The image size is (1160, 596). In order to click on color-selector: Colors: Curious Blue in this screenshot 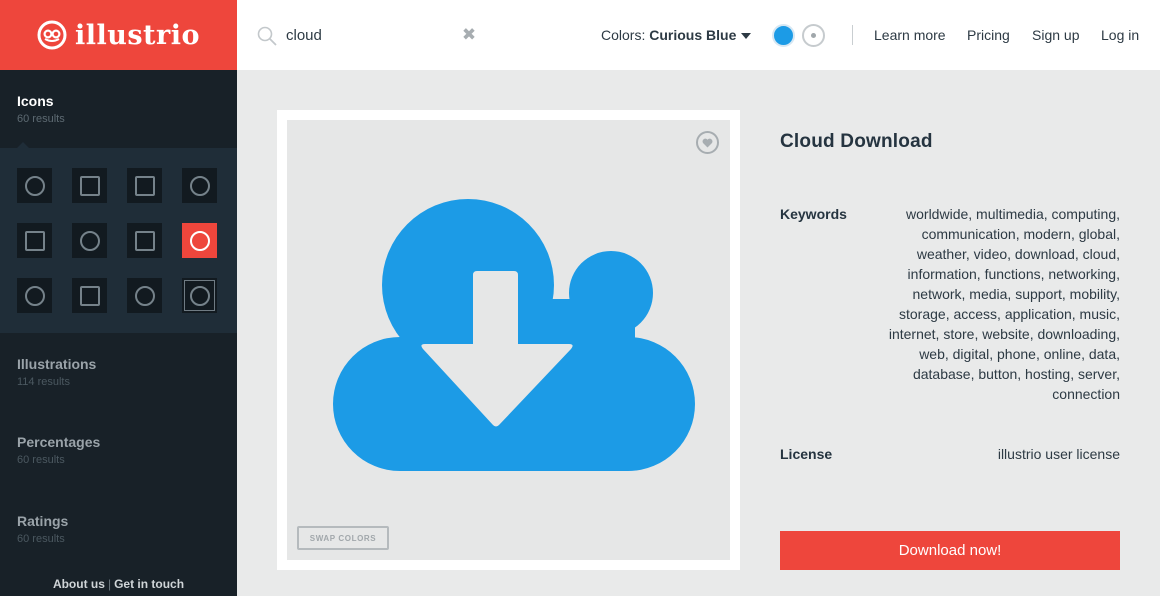, I will do `click(676, 35)`.